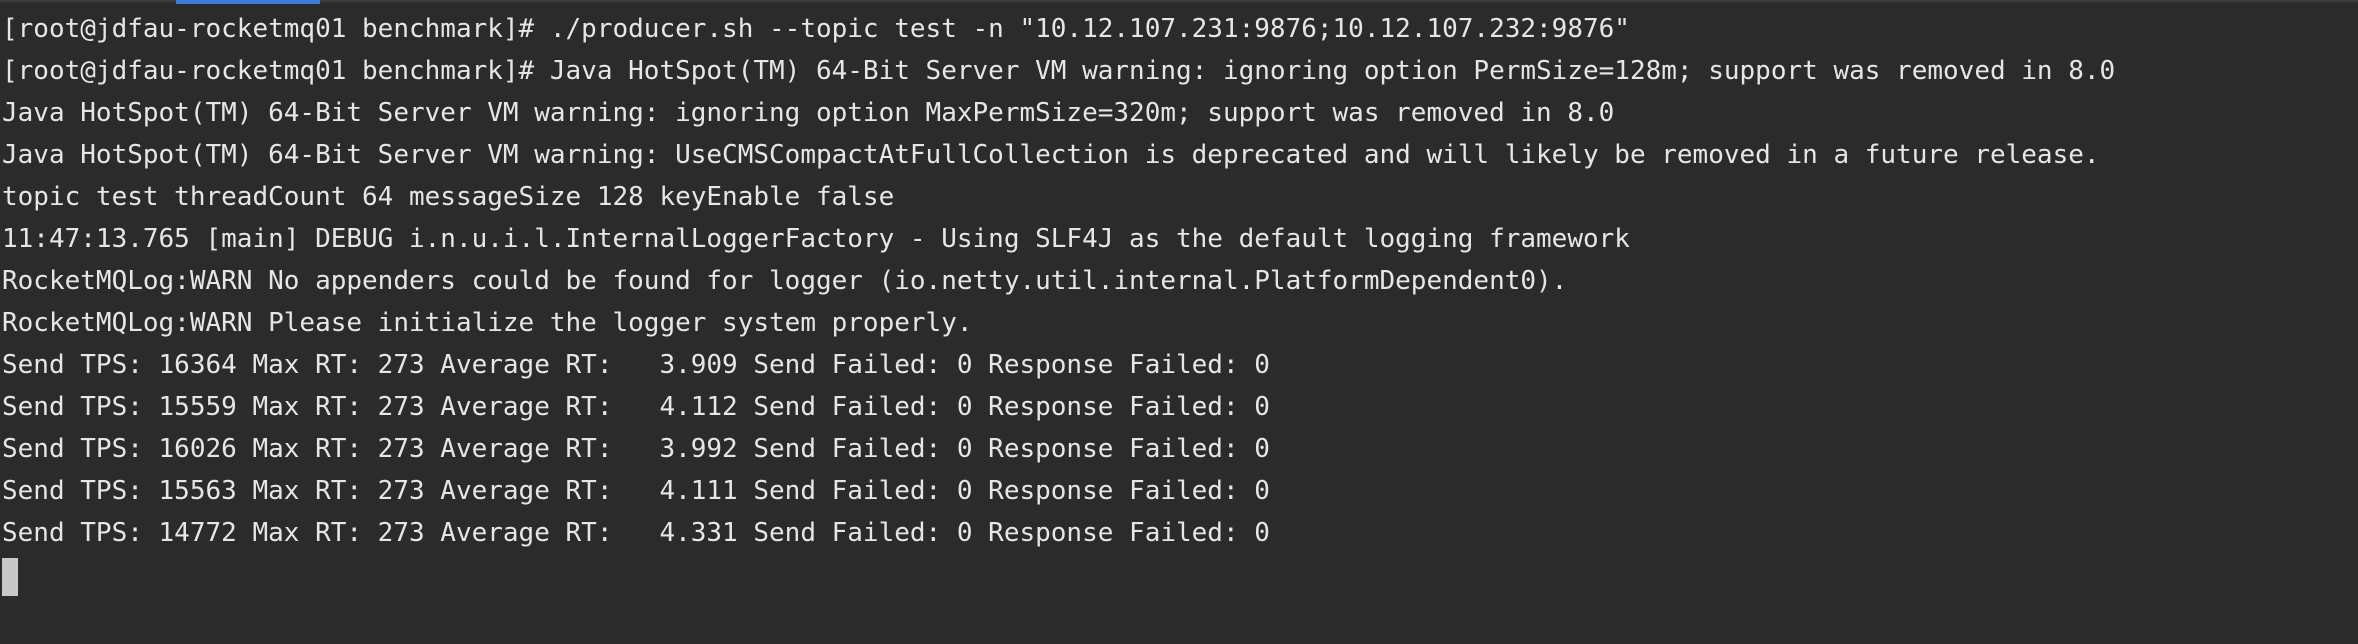 The width and height of the screenshot is (2358, 644). Describe the element at coordinates (1179, 1) in the screenshot. I see `window-top-border` at that location.